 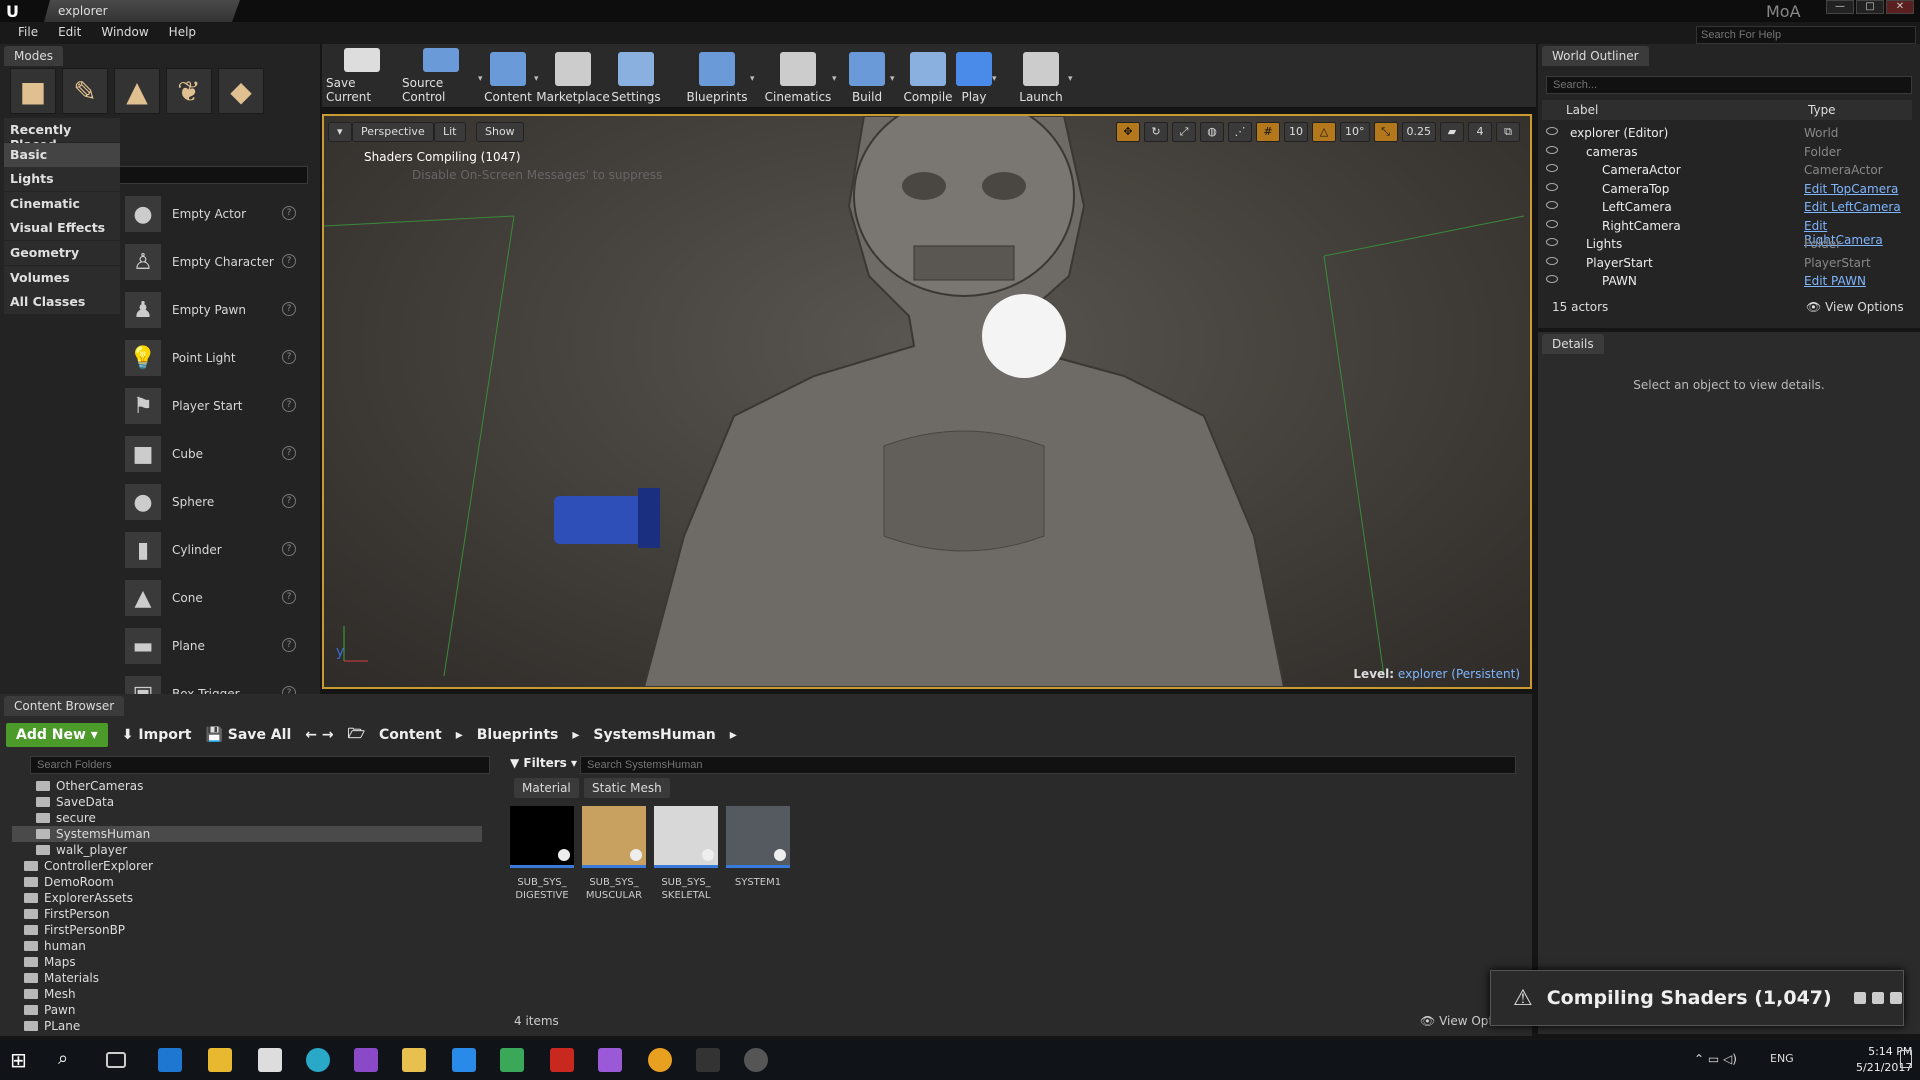 What do you see at coordinates (758, 847) in the screenshot?
I see `asset-tile: SYSTEM1` at bounding box center [758, 847].